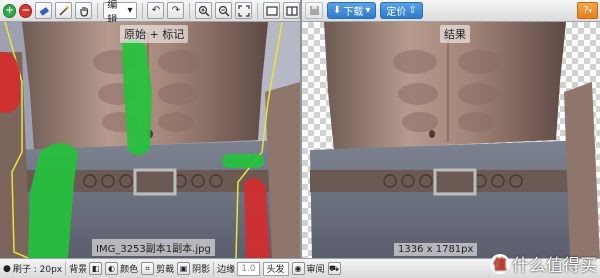  Describe the element at coordinates (112, 268) in the screenshot. I see `palette-icon: ◐` at that location.